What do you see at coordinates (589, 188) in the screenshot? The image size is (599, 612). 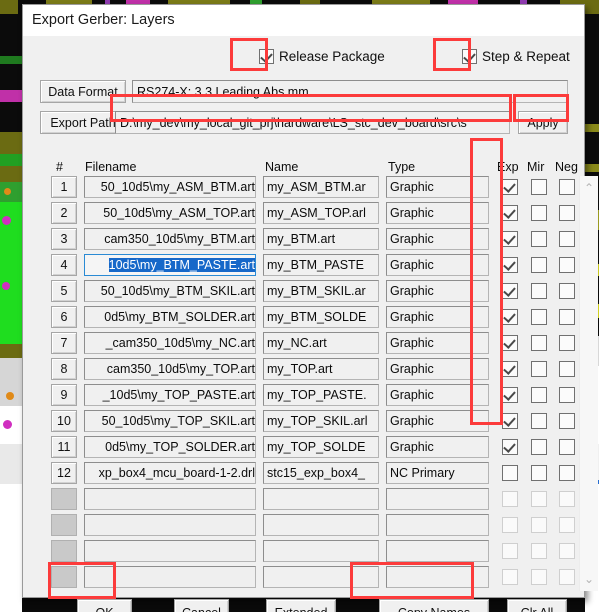 I see `scroll-up-icon: ⌃` at bounding box center [589, 188].